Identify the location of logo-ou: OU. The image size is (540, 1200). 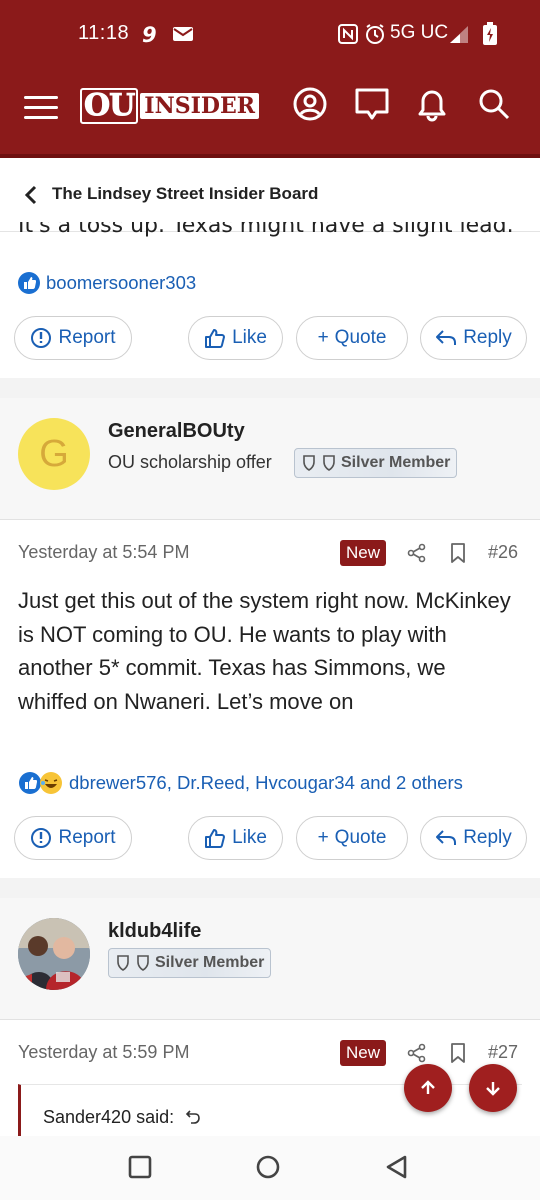
(109, 106).